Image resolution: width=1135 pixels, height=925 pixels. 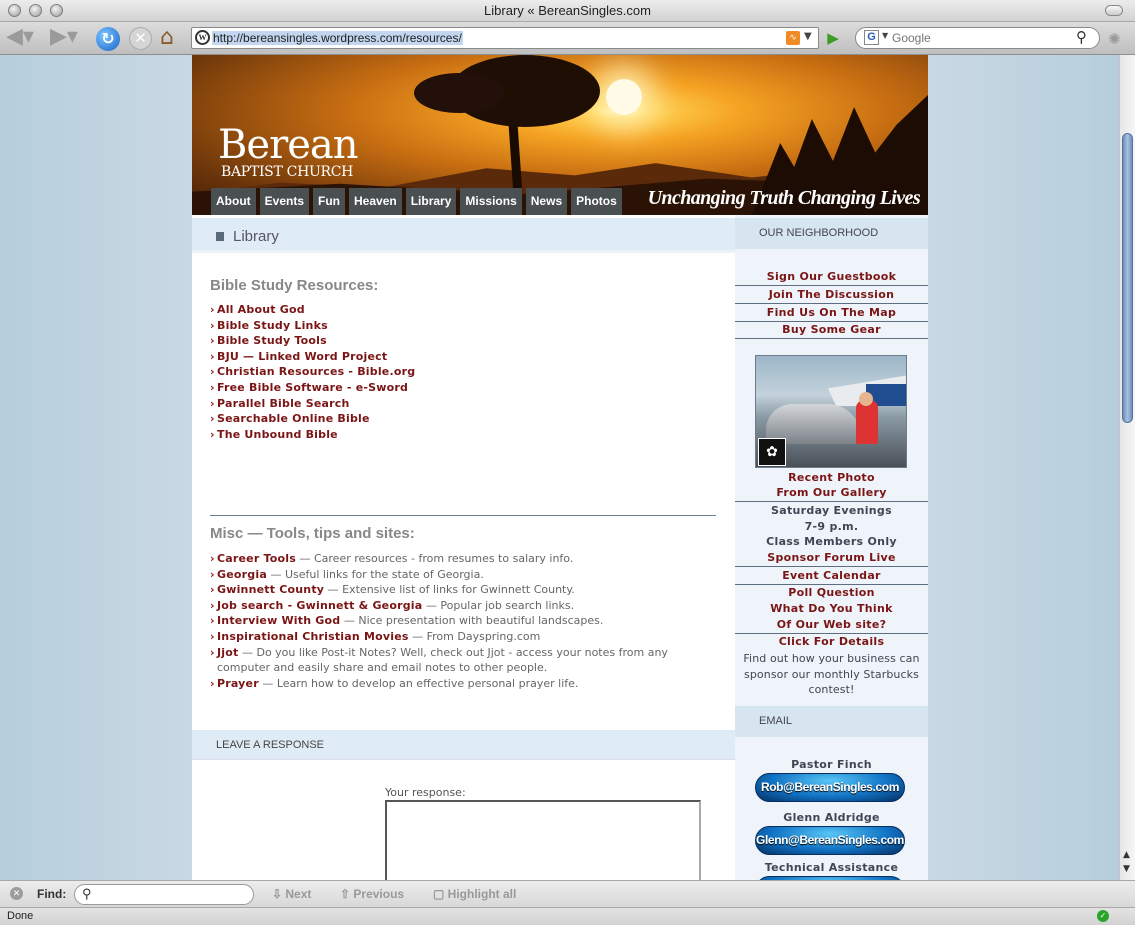 What do you see at coordinates (291, 894) in the screenshot?
I see `find-next-button: ⇩ Next` at bounding box center [291, 894].